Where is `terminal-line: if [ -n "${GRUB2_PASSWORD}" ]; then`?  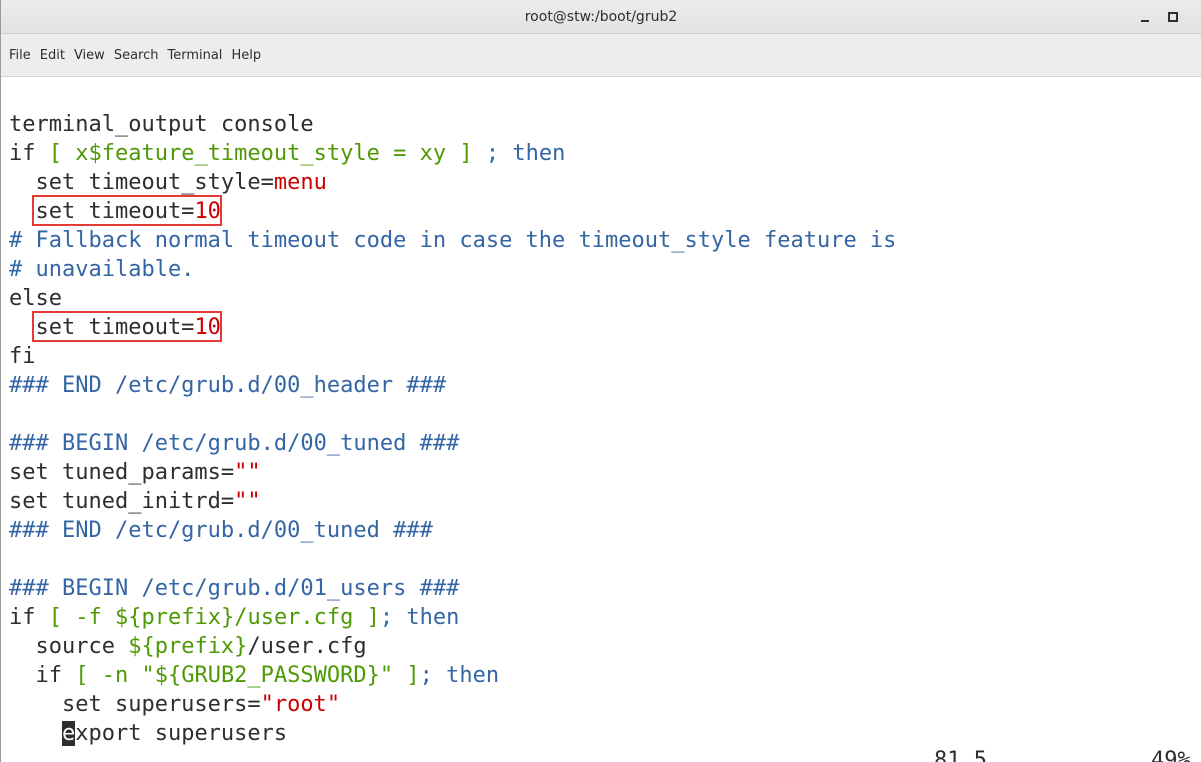
terminal-line: if [ -n "${GRUB2_PASSWORD}" ]; then is located at coordinates (254, 675).